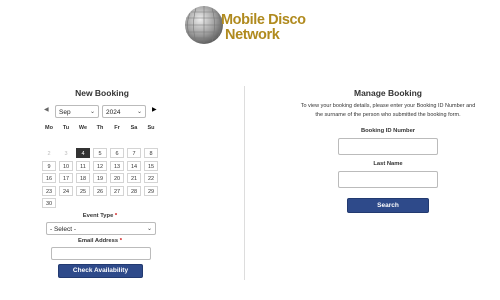 This screenshot has height=300, width=500. What do you see at coordinates (100, 190) in the screenshot?
I see `calendar-day: 26` at bounding box center [100, 190].